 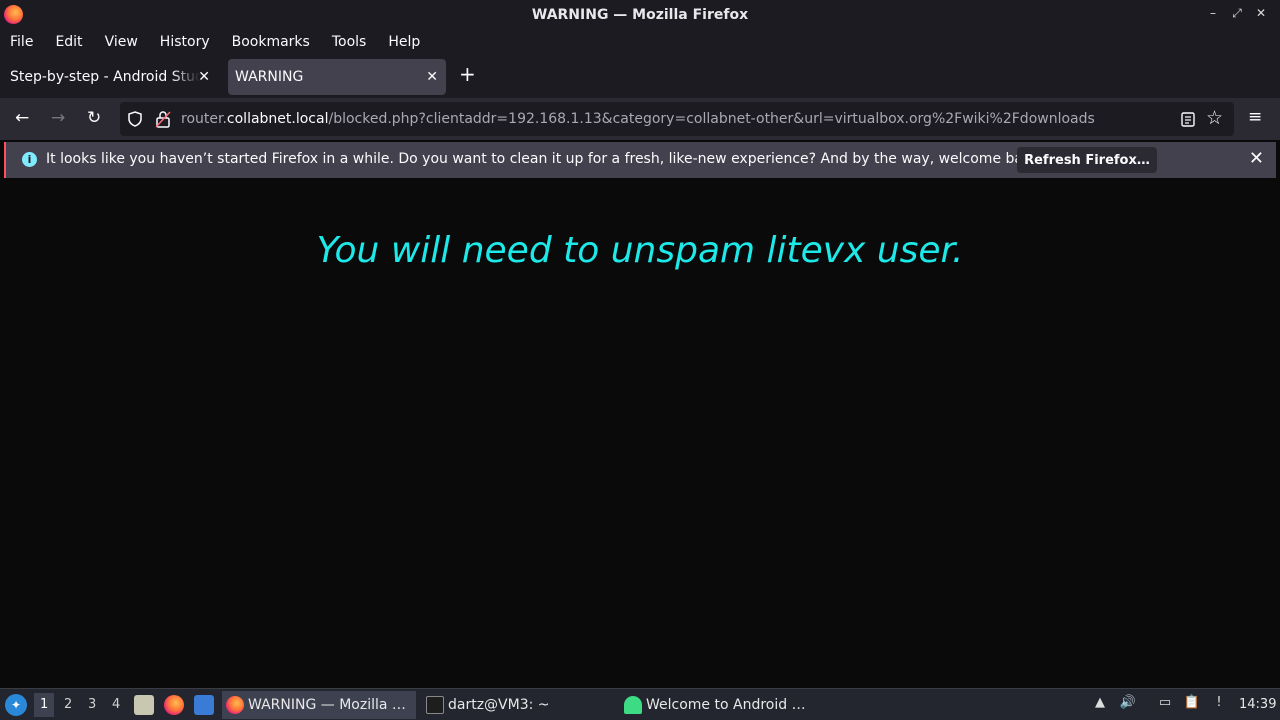 I want to click on back-button: ←, so click(x=22, y=118).